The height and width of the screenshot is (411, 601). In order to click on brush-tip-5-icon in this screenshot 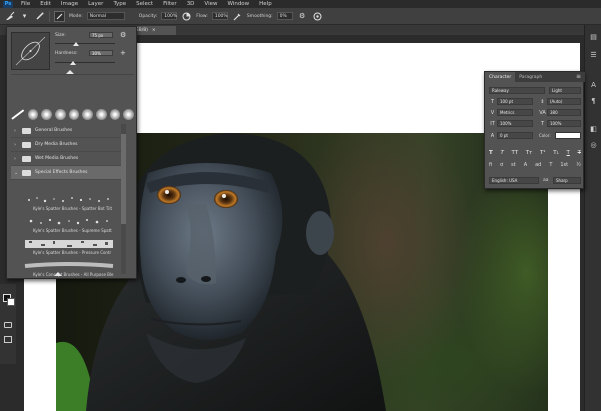, I will do `click(87, 114)`.